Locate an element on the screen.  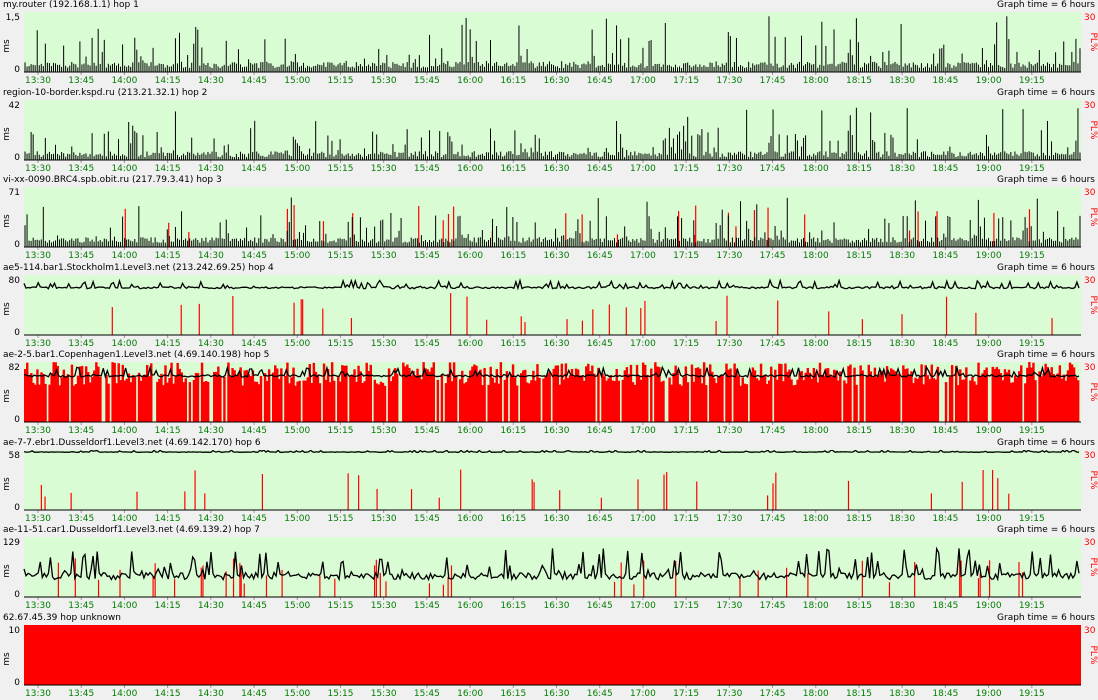
x-tick-label: 19:00 is located at coordinates (989, 169).